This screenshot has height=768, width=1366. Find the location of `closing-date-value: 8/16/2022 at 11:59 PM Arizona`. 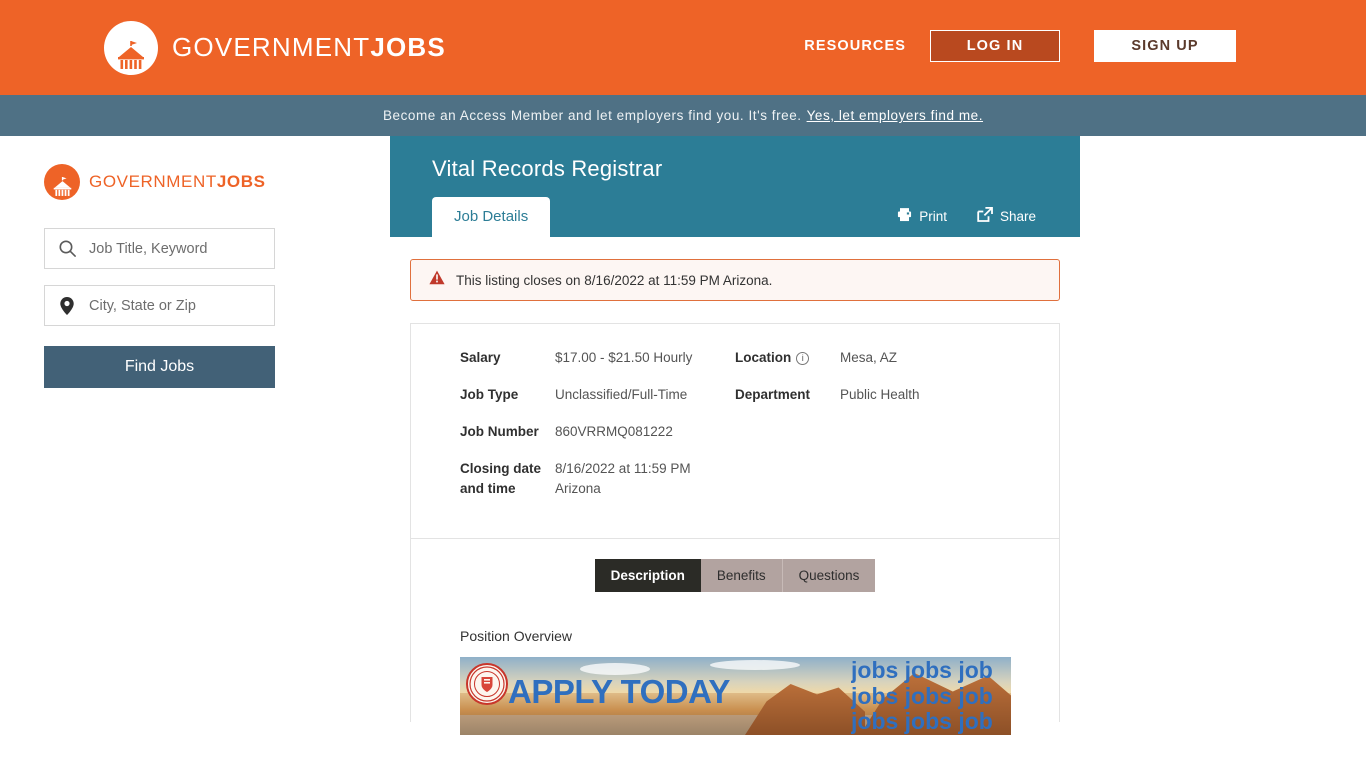

closing-date-value: 8/16/2022 at 11:59 PM Arizona is located at coordinates (623, 478).